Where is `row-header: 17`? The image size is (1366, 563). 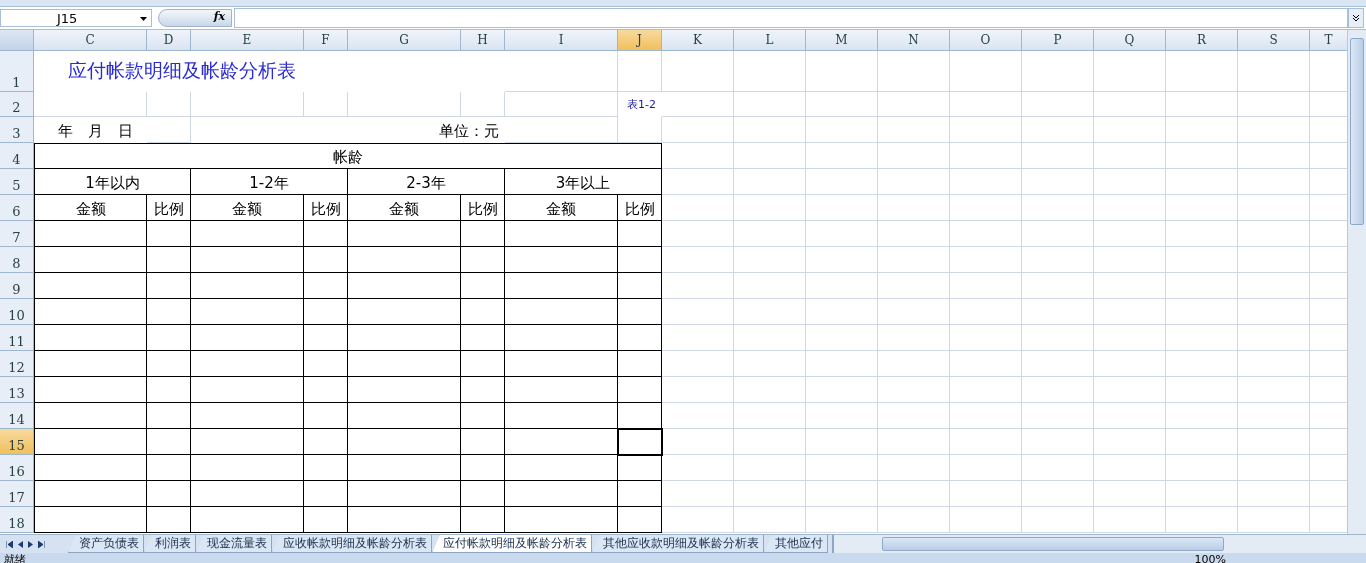
row-header: 17 is located at coordinates (17, 494).